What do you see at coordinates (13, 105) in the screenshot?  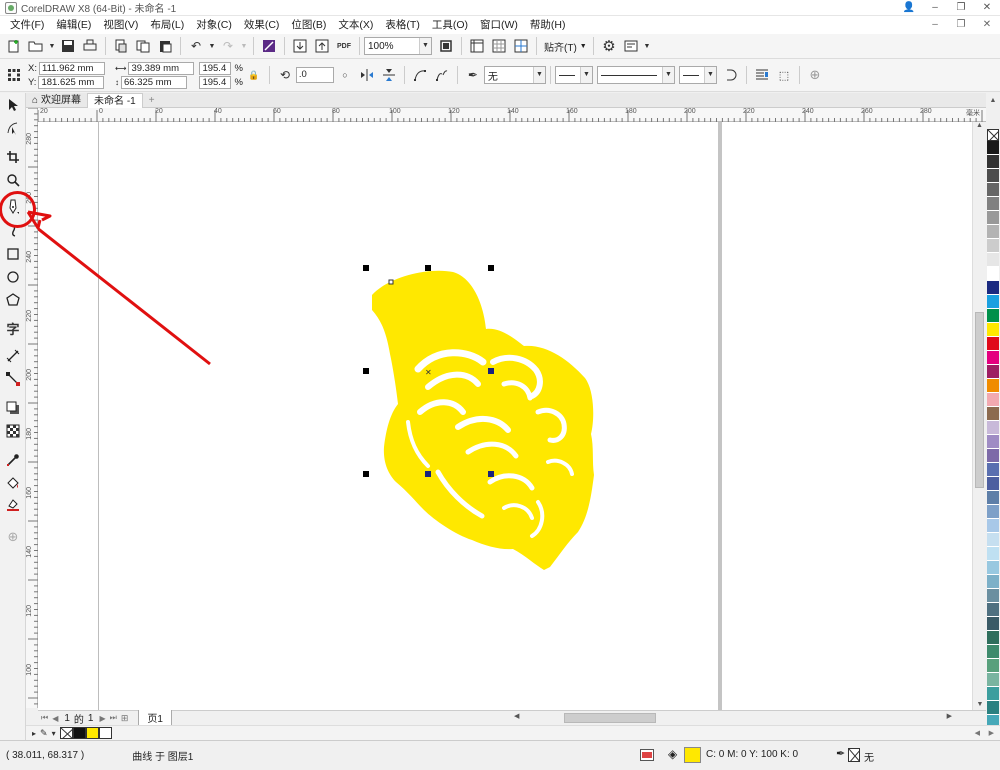 I see `pick-tool-icon` at bounding box center [13, 105].